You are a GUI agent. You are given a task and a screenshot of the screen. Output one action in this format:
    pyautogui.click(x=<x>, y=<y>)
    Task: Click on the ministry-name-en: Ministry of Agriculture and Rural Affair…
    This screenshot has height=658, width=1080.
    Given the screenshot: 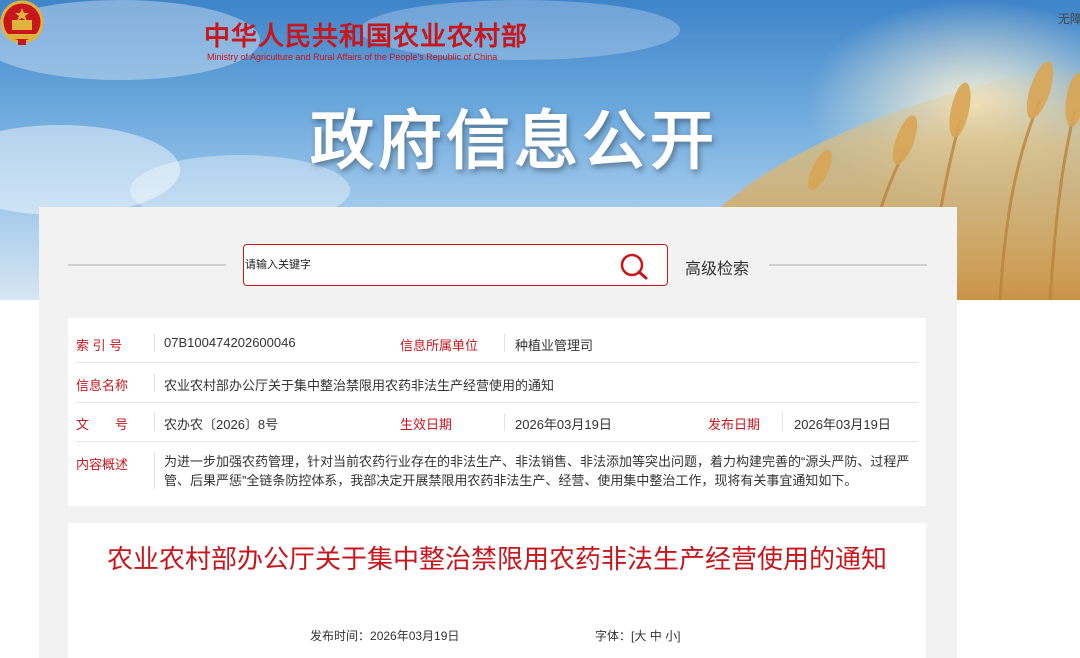 What is the action you would take?
    pyautogui.click(x=352, y=57)
    